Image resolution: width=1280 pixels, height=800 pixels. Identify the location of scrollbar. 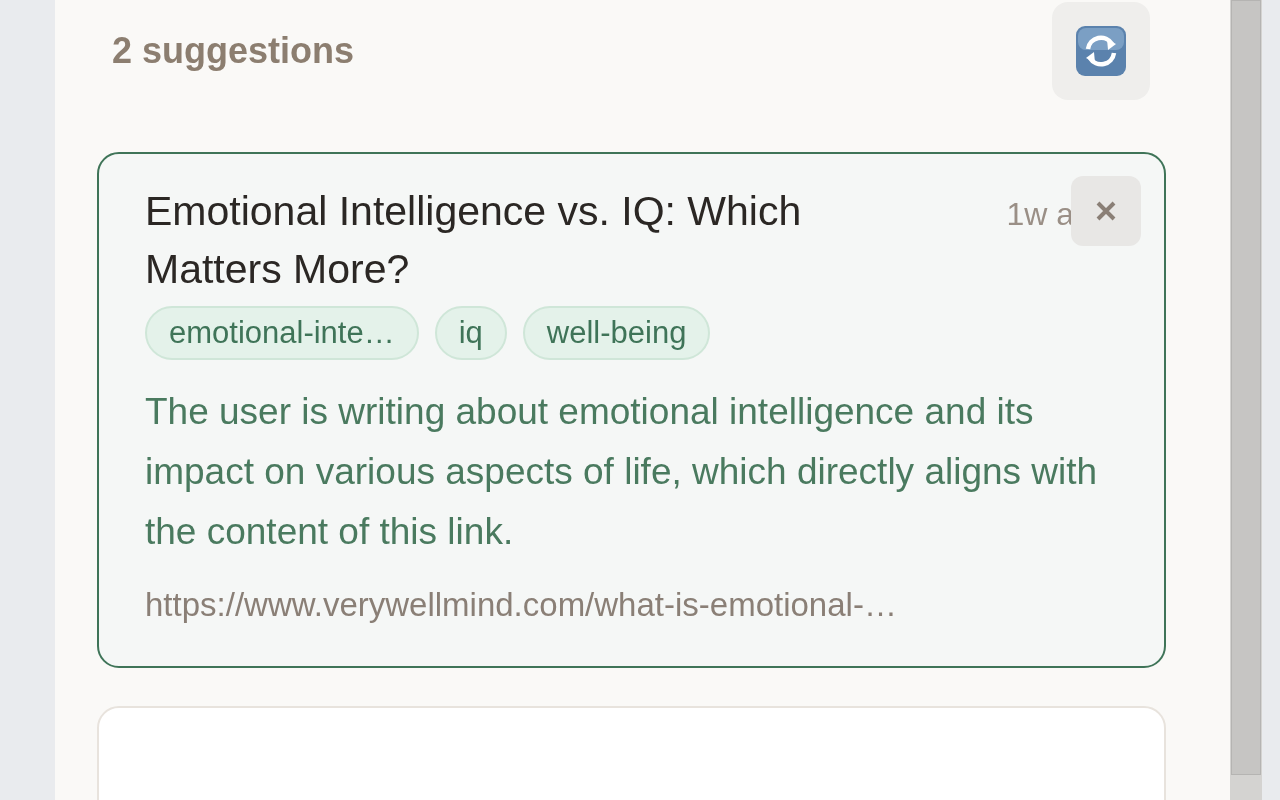
(1246, 400).